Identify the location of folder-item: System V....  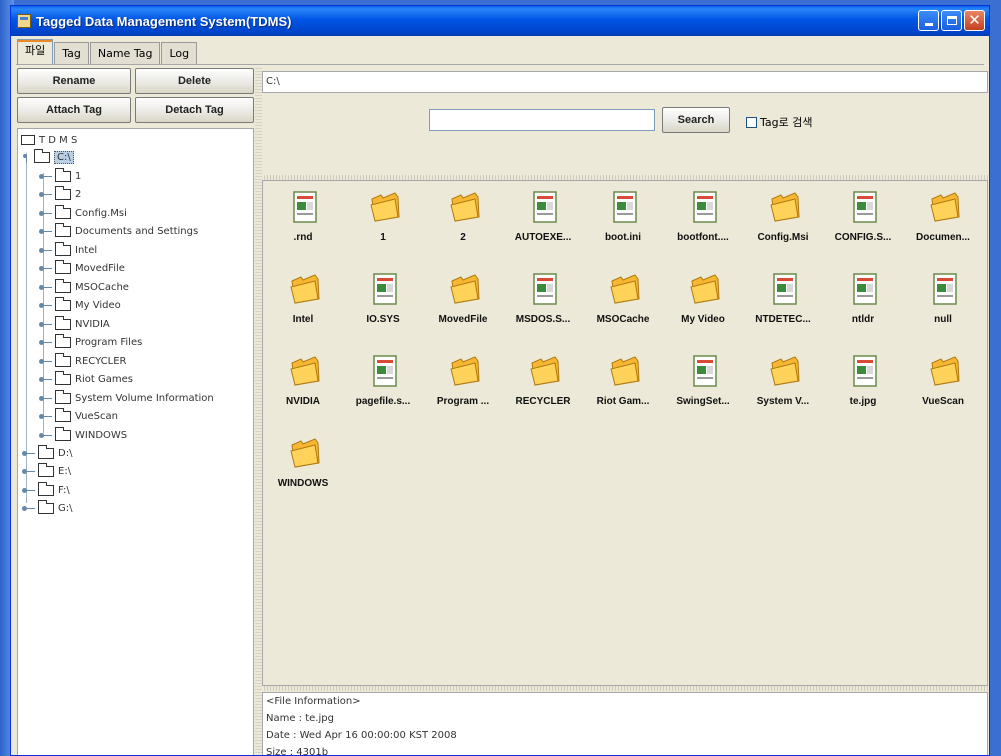
(783, 391).